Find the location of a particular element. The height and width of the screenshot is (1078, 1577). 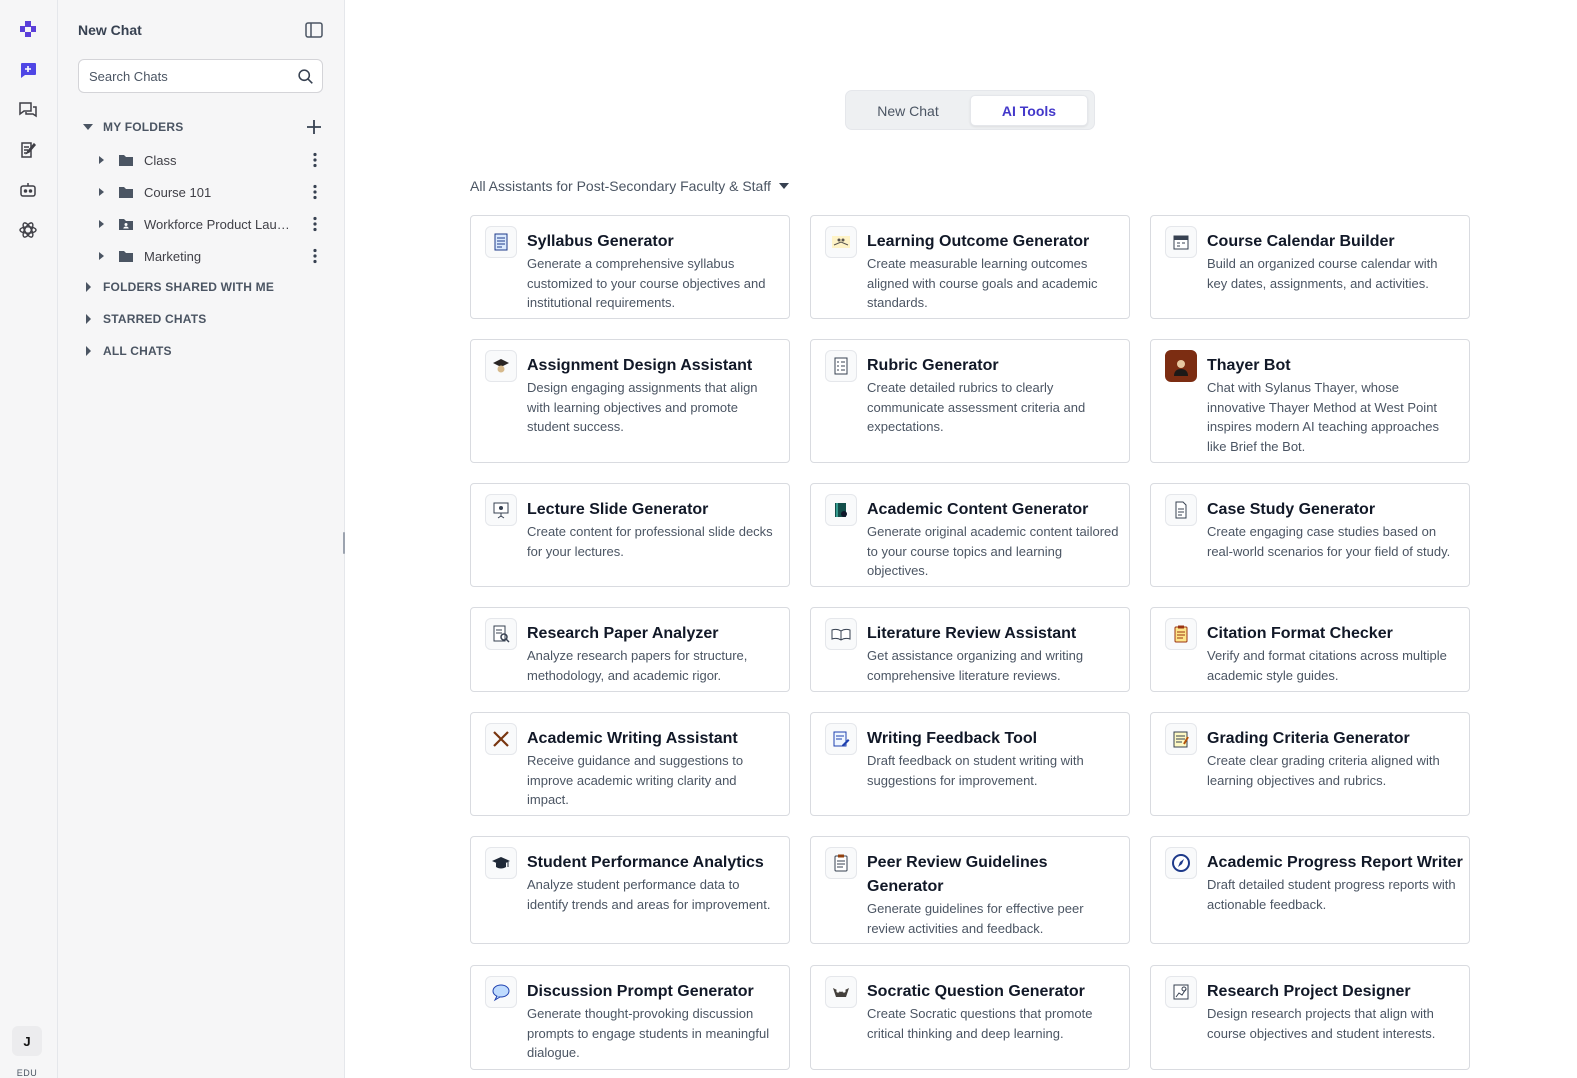

folder-icon is located at coordinates (126, 256).